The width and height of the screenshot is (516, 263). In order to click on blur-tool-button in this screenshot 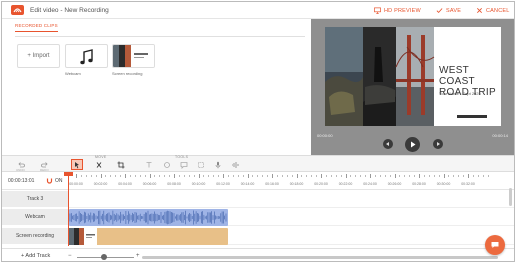, I will do `click(201, 164)`.